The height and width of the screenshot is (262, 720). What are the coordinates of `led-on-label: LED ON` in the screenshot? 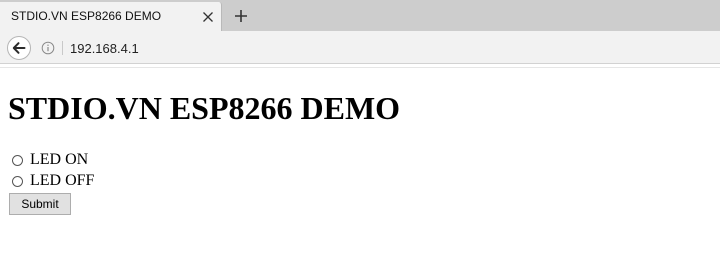 It's located at (59, 159).